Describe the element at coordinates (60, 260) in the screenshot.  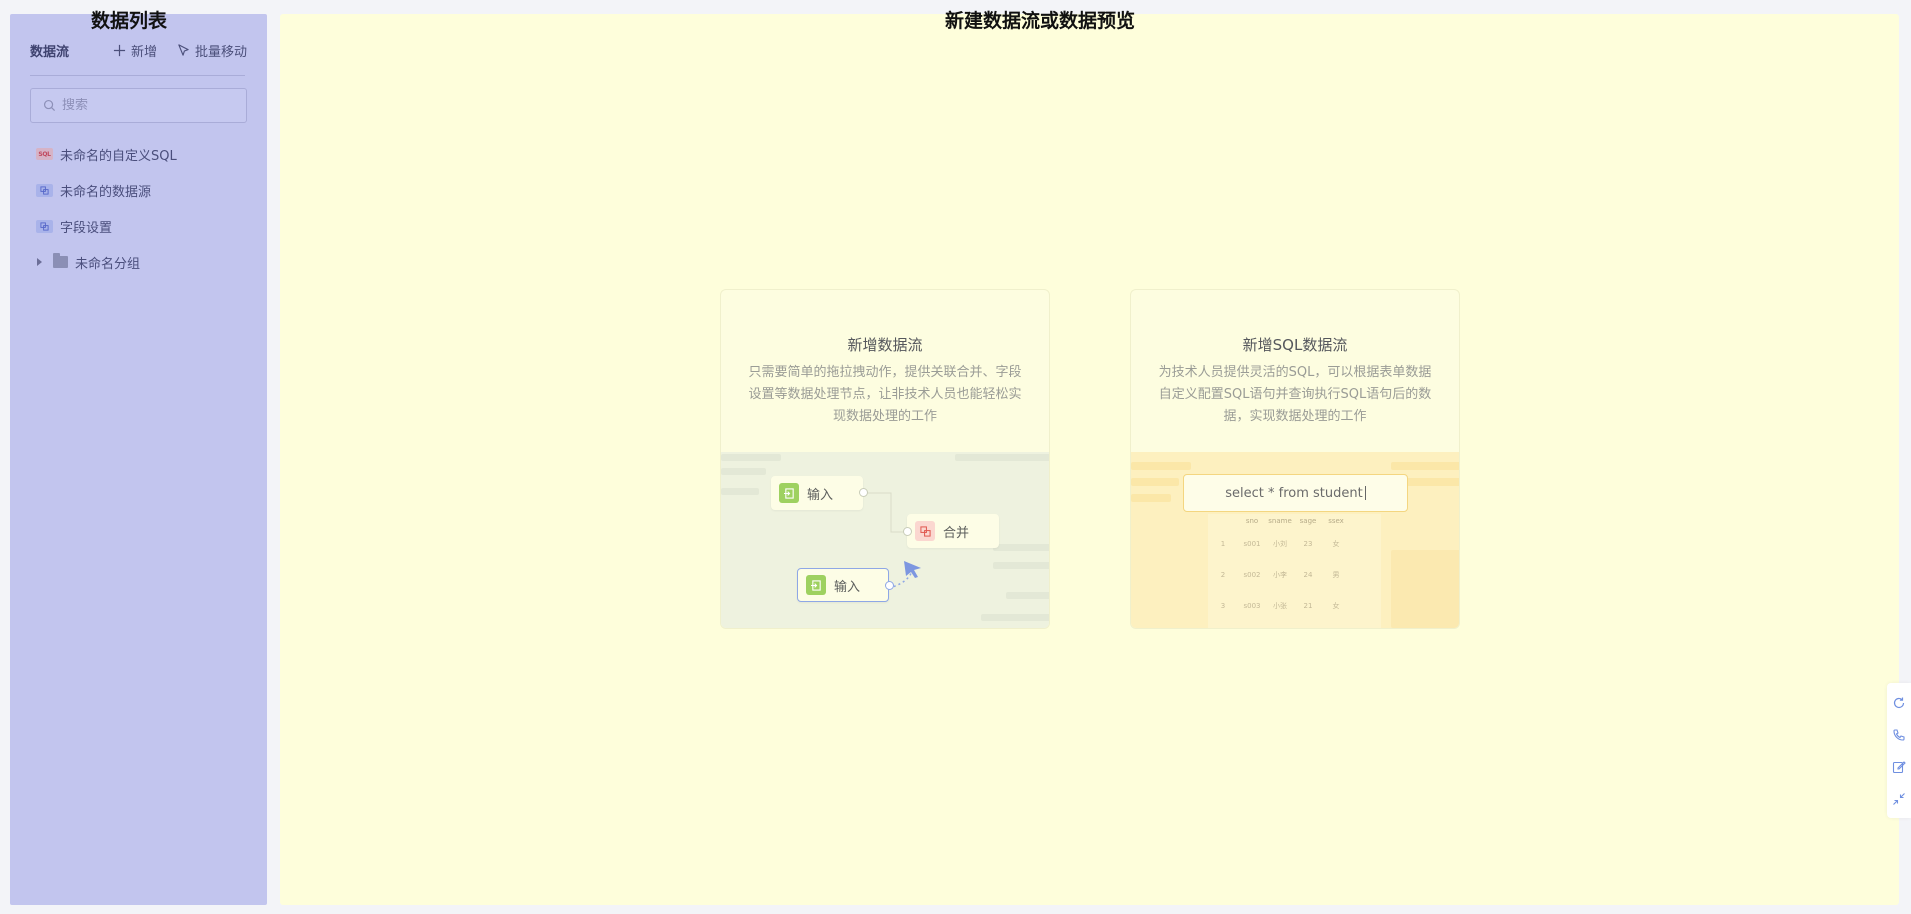
I see `folder-icon` at that location.